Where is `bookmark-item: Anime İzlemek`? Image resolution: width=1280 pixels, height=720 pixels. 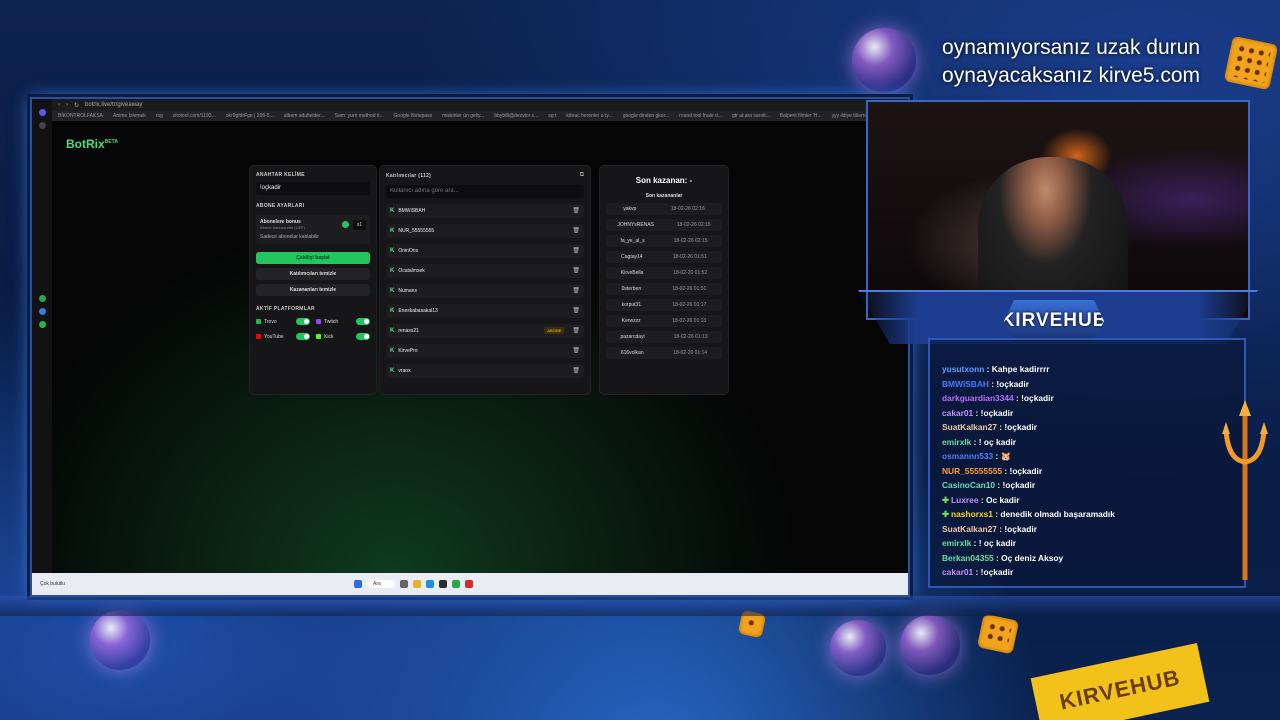
bookmark-item: Anime İzlemek is located at coordinates (129, 116).